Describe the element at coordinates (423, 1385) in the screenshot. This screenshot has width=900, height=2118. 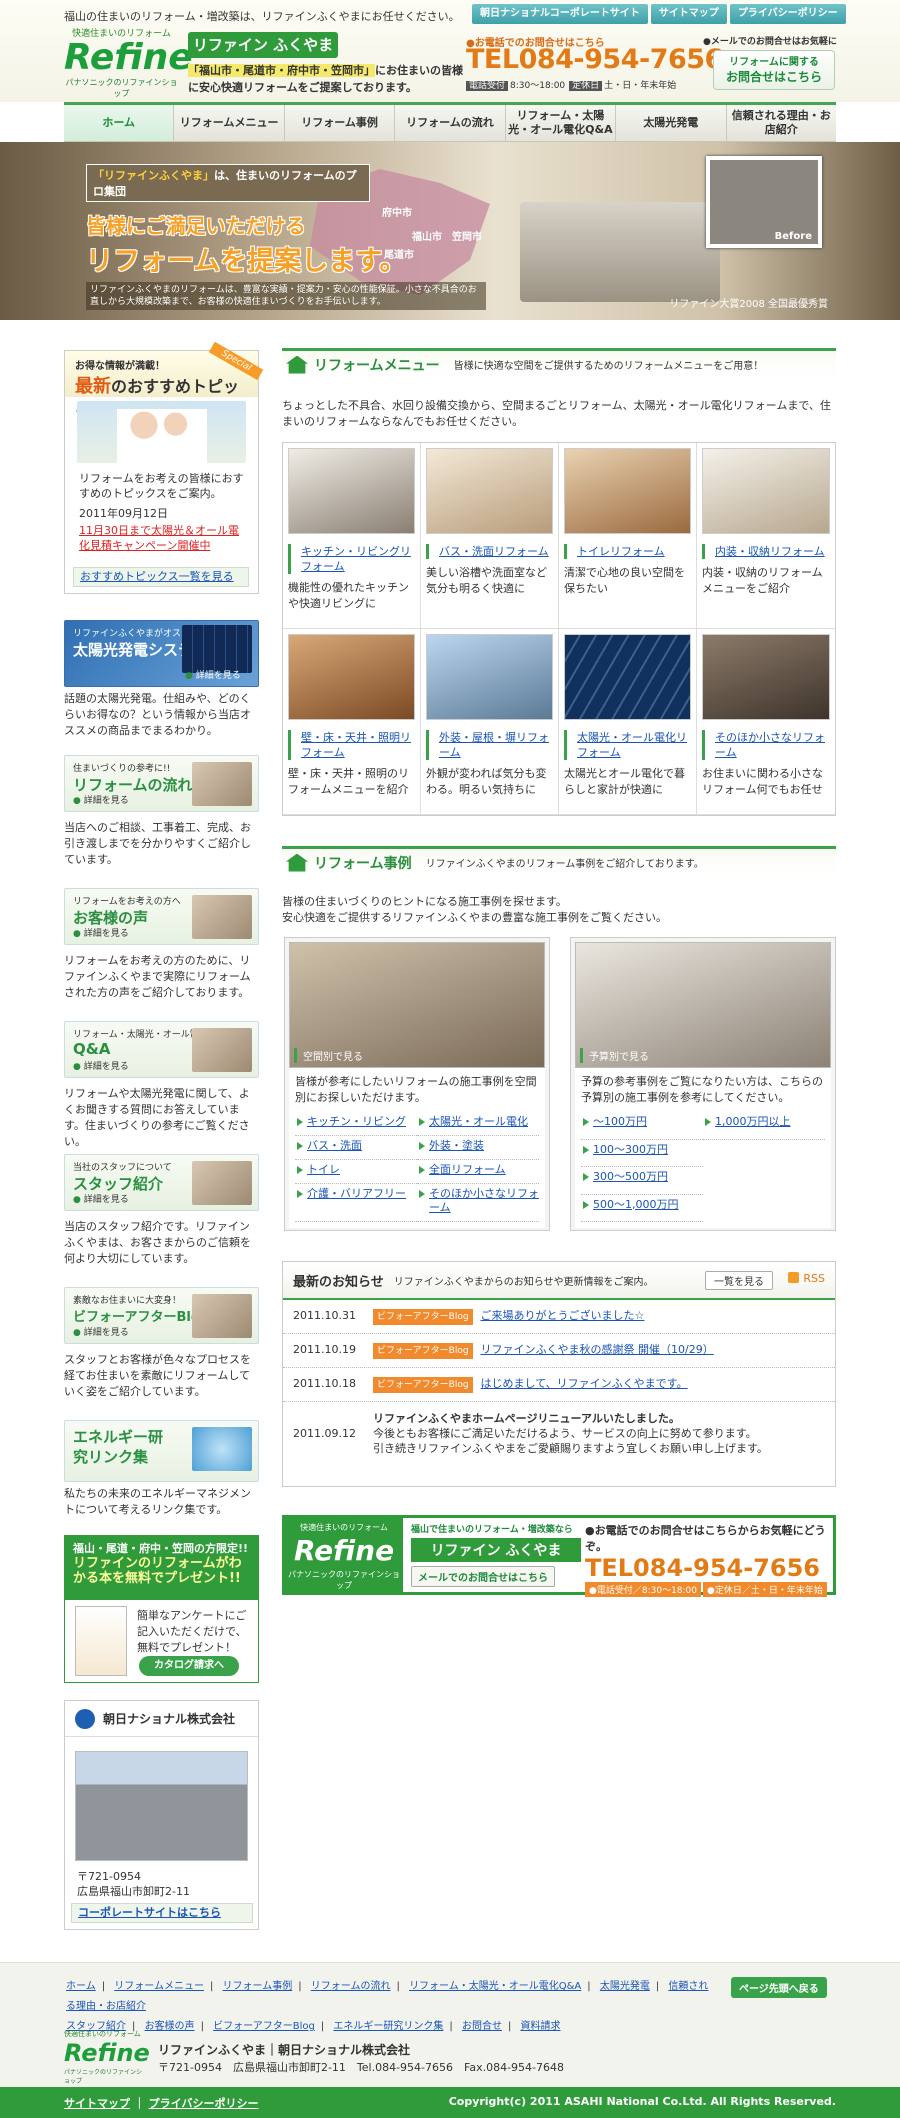
I see `news-category: ビフォーアフターBlog` at that location.